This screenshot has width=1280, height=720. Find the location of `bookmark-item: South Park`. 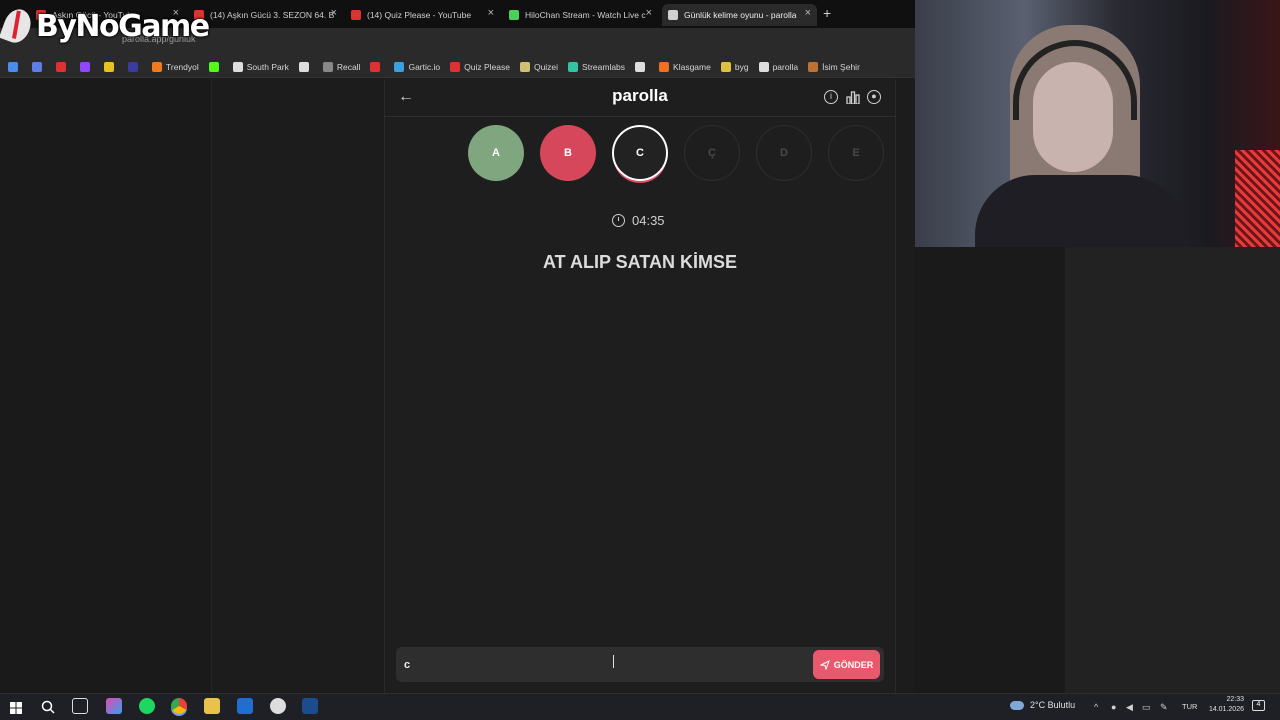

bookmark-item: South Park is located at coordinates (260, 66).